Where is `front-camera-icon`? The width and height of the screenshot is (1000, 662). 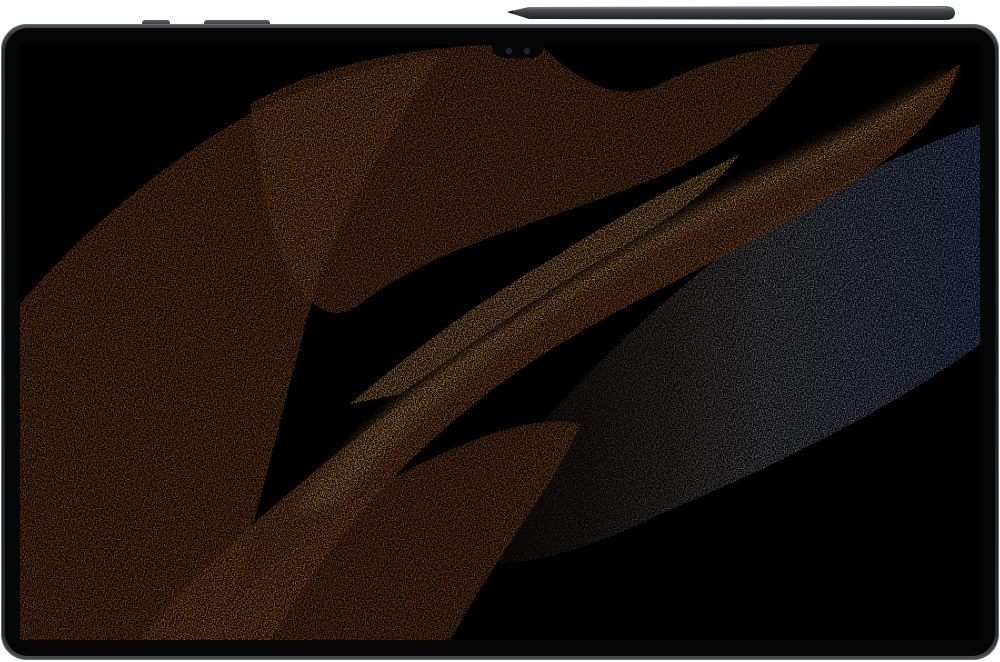 front-camera-icon is located at coordinates (509, 51).